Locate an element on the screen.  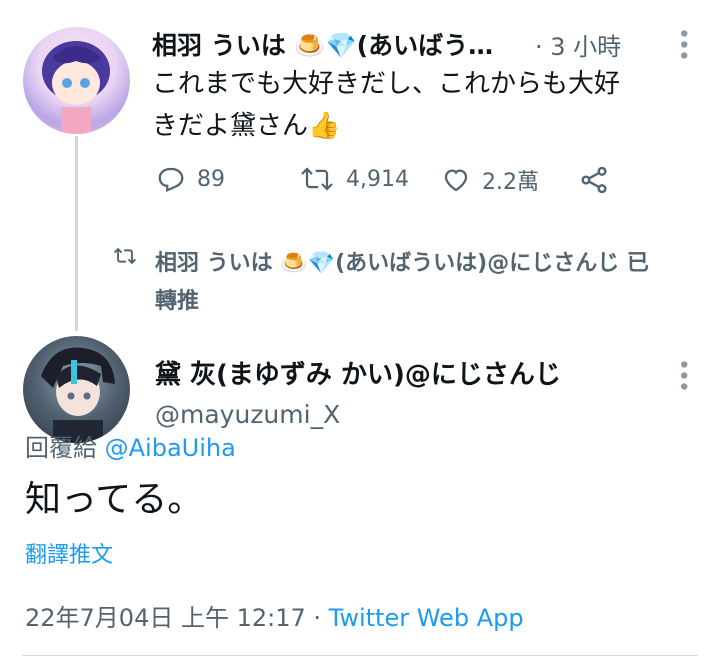
reply-prefix: 回覆給 is located at coordinates (61, 448).